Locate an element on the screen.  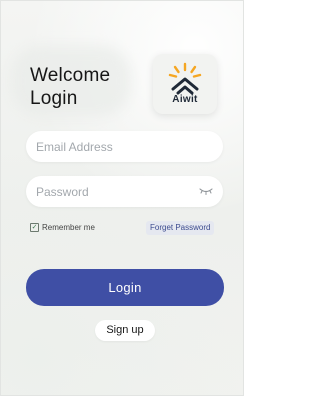
eye-closed-icon is located at coordinates (206, 191).